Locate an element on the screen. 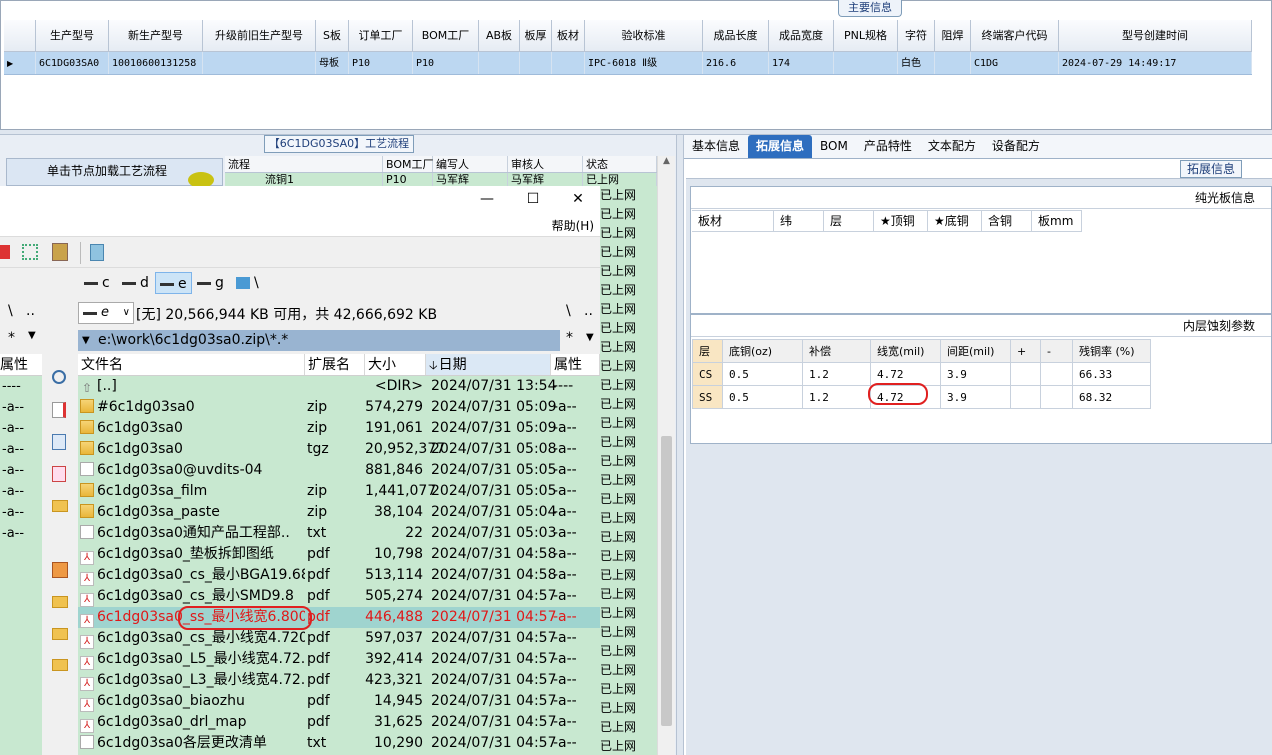  left-filter: * is located at coordinates (11, 338).